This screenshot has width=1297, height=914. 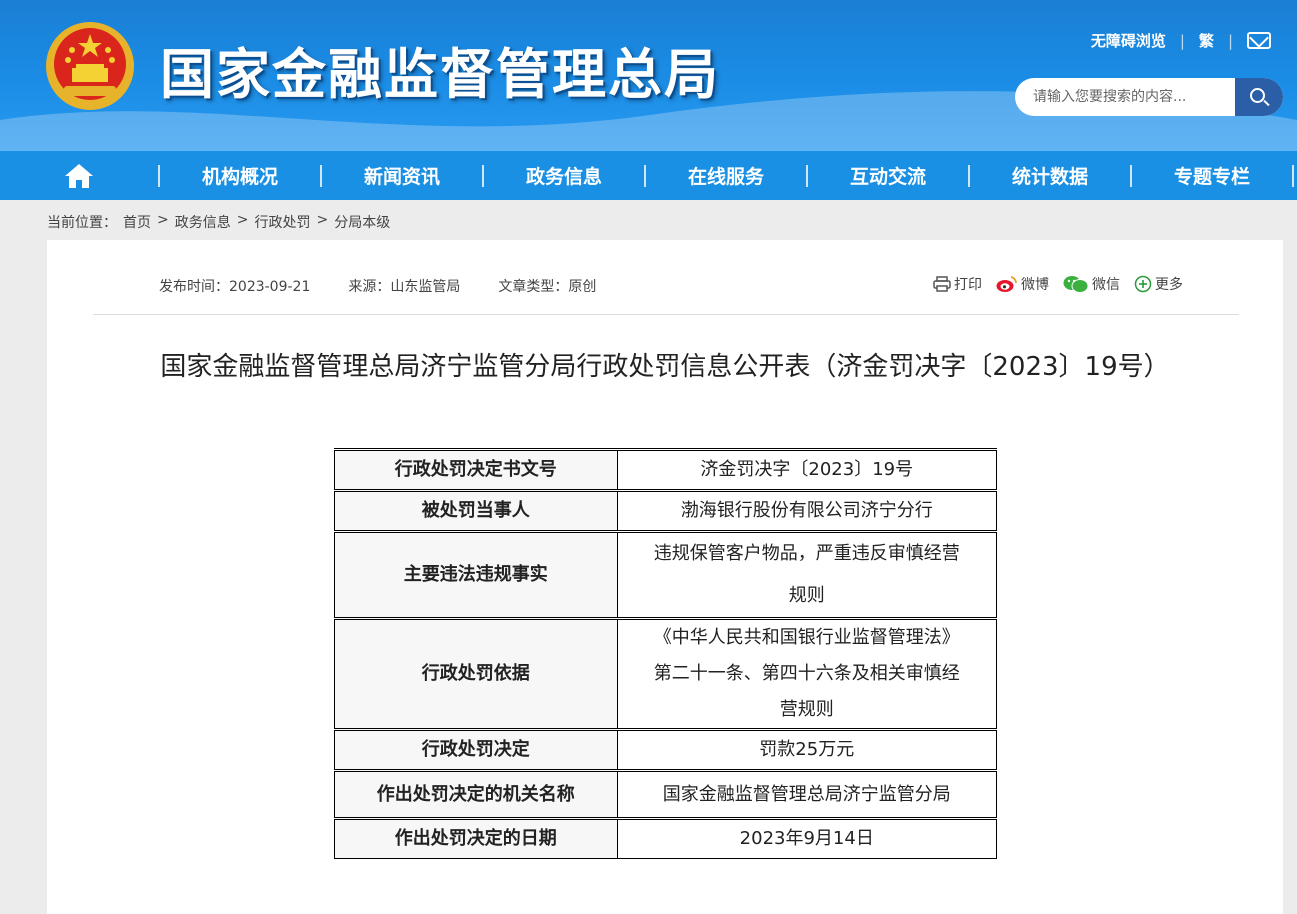 I want to click on row-key: 行政处罚依据, so click(x=476, y=674).